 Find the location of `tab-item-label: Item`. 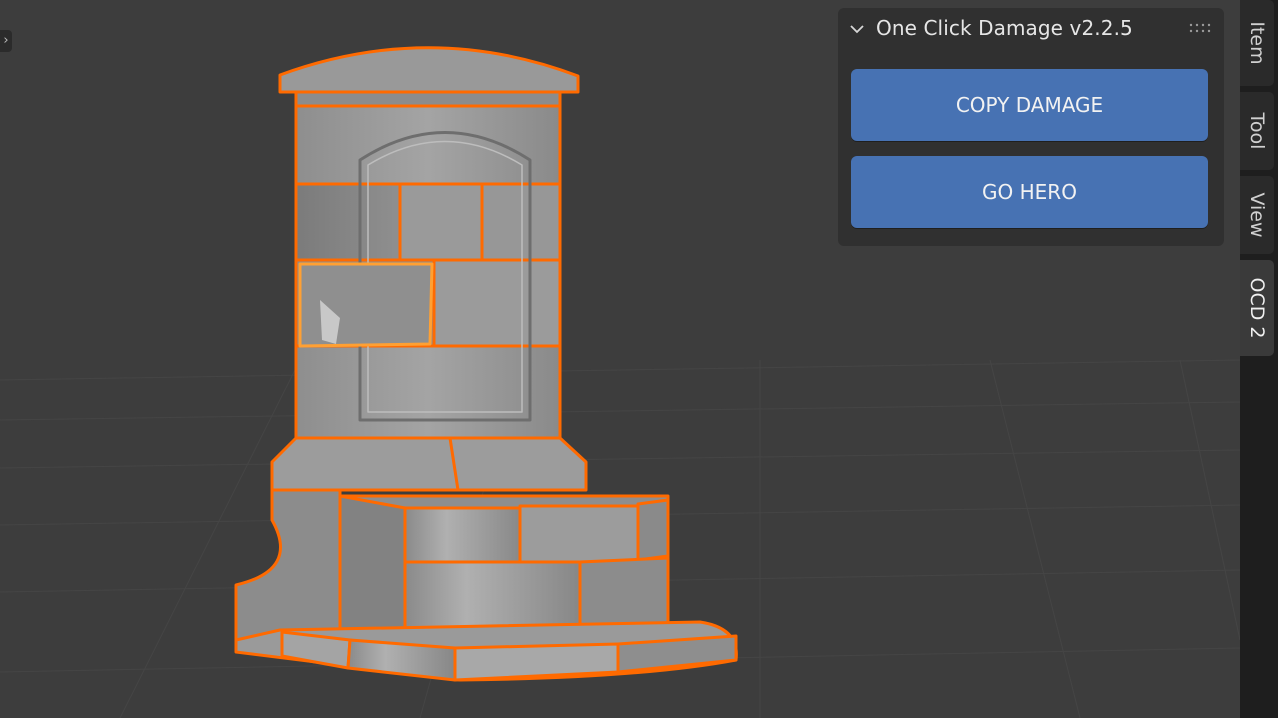

tab-item-label: Item is located at coordinates (1257, 43).